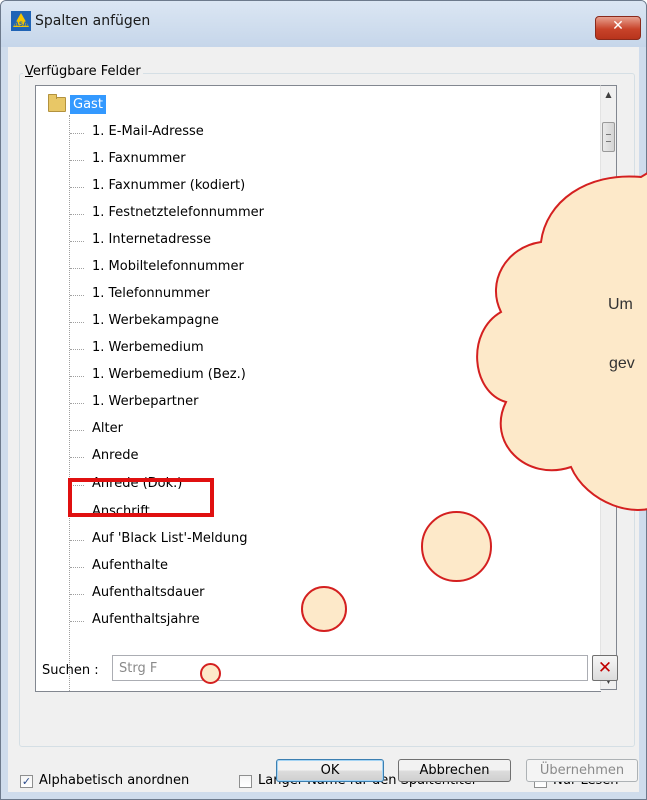  Describe the element at coordinates (319, 567) in the screenshot. I see `tree-item: Aufenthalte` at that location.